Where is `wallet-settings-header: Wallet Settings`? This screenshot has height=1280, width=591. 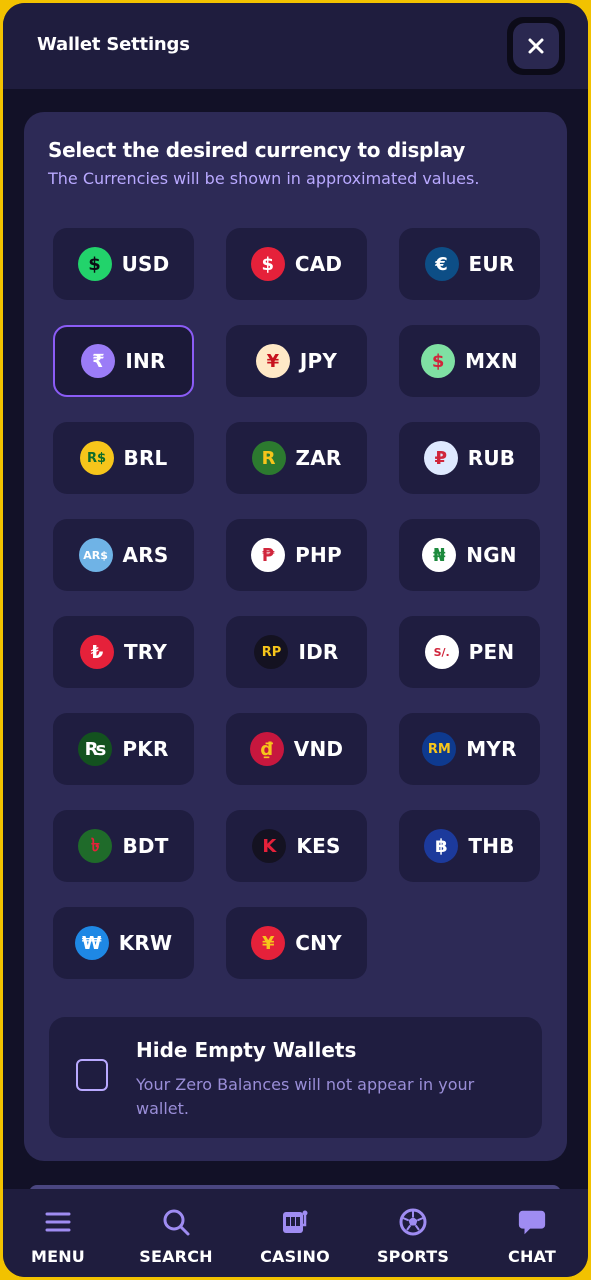
wallet-settings-header: Wallet Settings is located at coordinates (295, 46).